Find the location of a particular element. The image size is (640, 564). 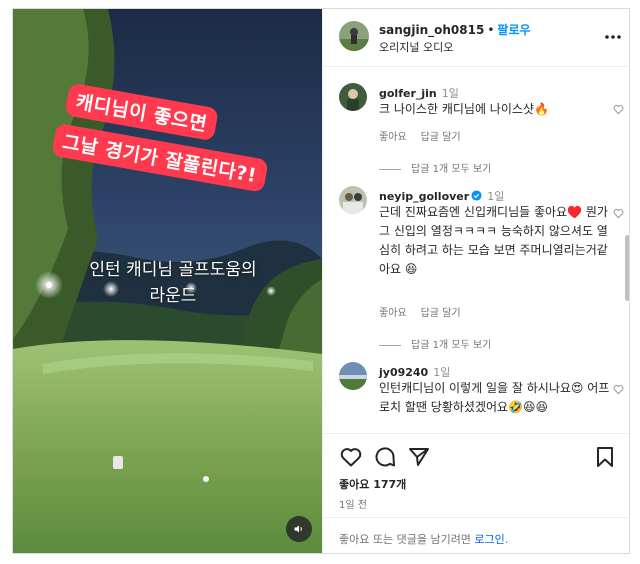

comment-text: 크 나이스한 캐디님에 나이스샷🔥 is located at coordinates (464, 109).